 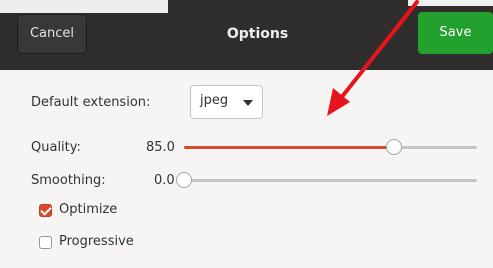 I want to click on smoothing-slider, so click(x=330, y=180).